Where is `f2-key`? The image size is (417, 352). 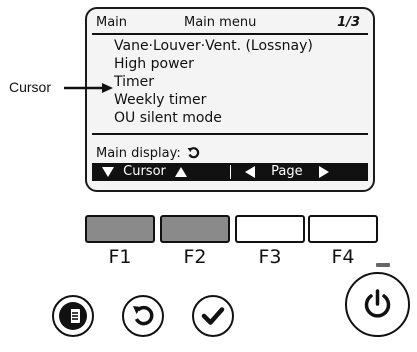 f2-key is located at coordinates (195, 229).